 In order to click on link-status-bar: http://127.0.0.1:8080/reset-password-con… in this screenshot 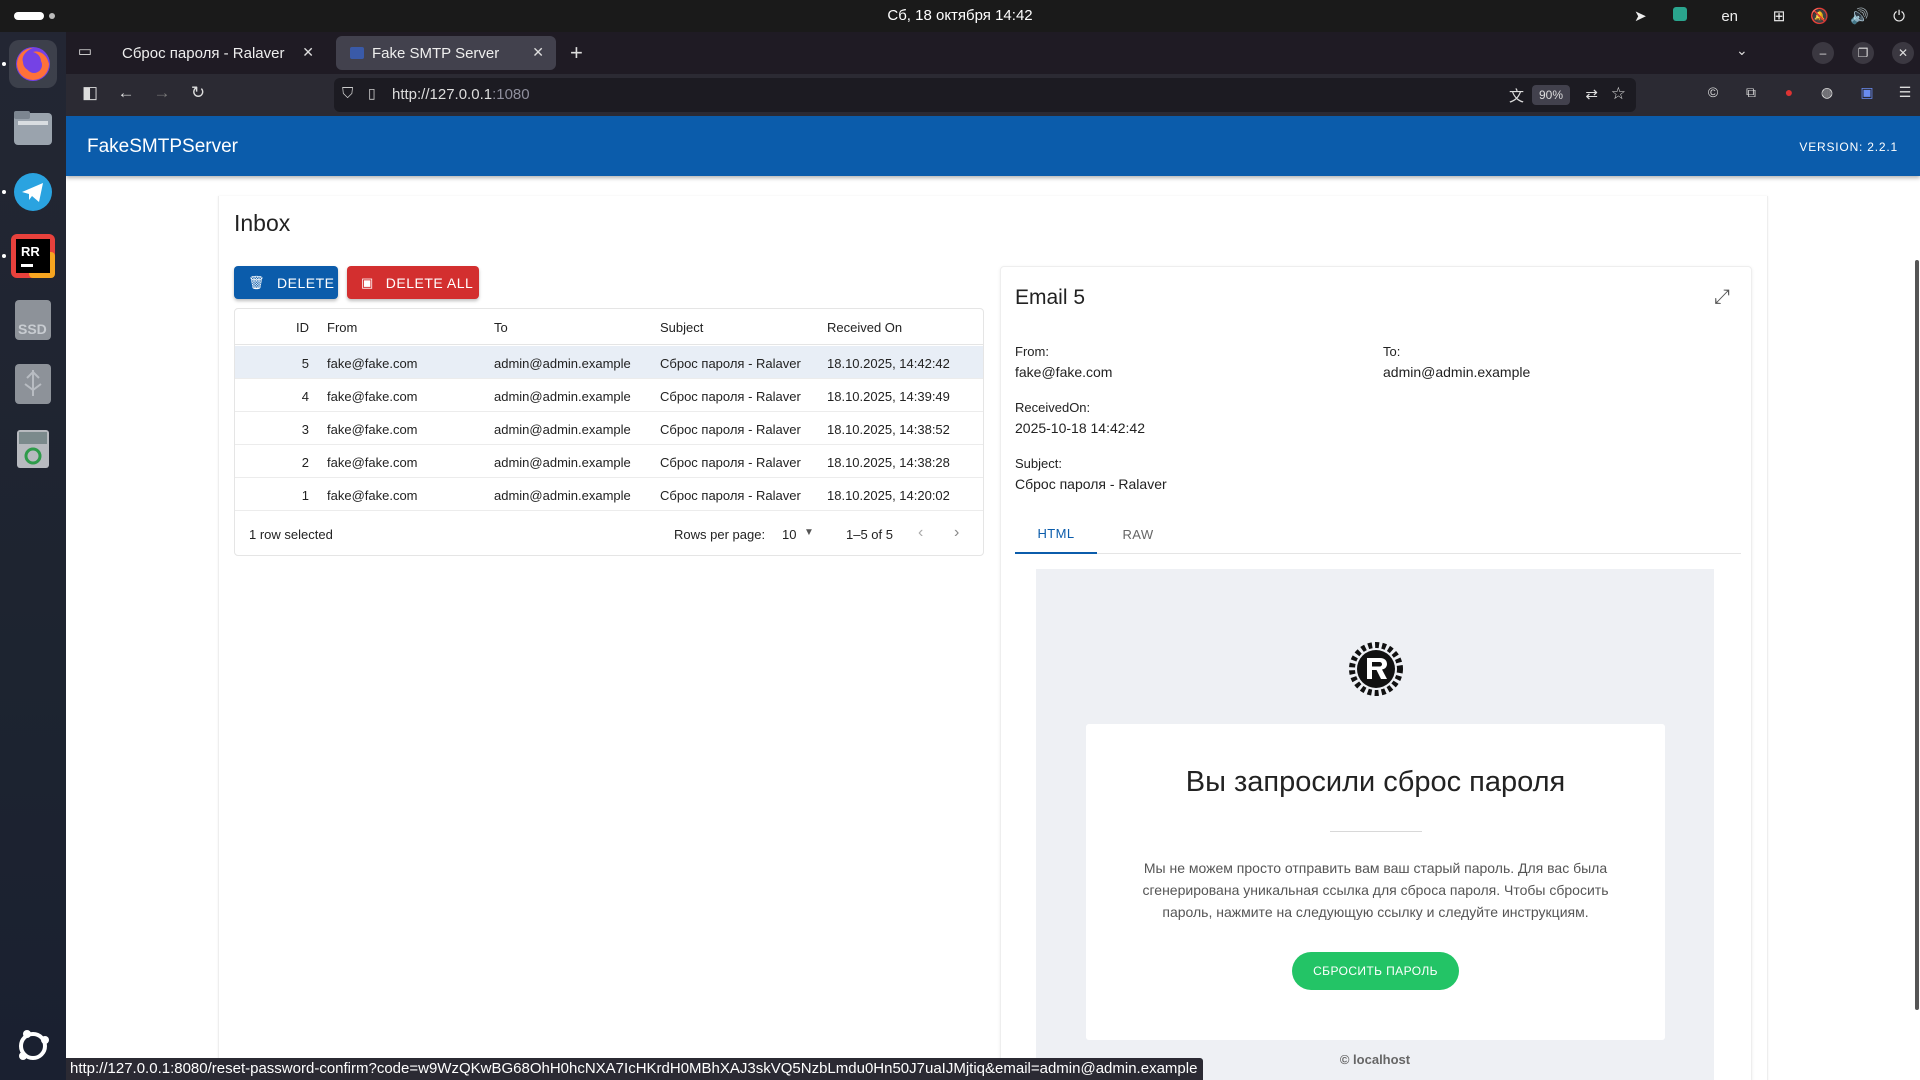, I will do `click(635, 1069)`.